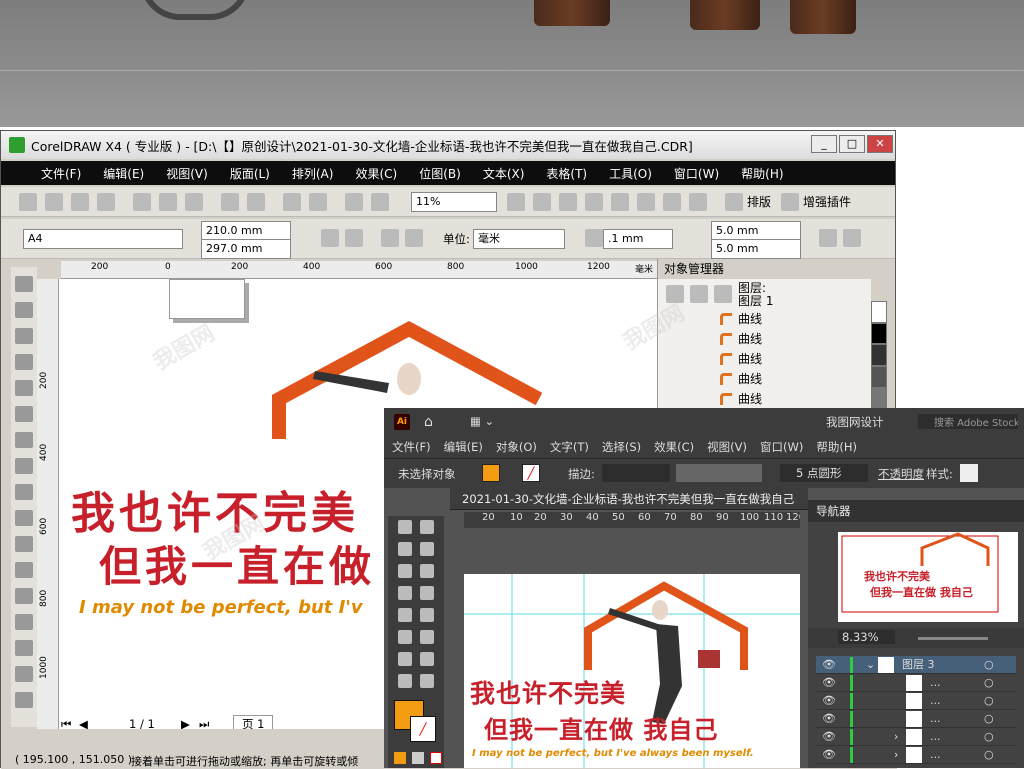 This screenshot has width=1024, height=769. Describe the element at coordinates (968, 421) in the screenshot. I see `stock-search-input: 搜索 Adobe Stock` at that location.